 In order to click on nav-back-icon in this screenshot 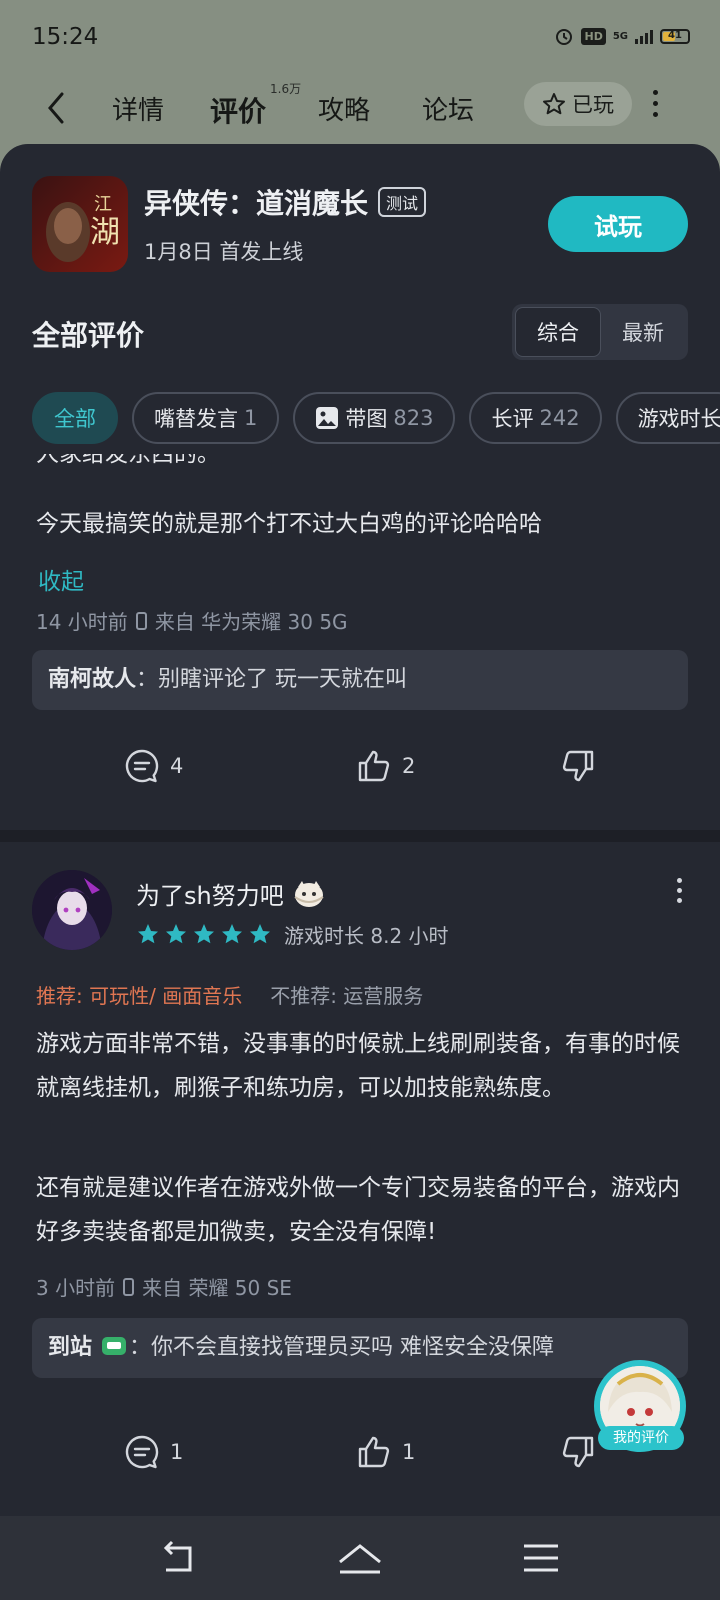, I will do `click(178, 1558)`.